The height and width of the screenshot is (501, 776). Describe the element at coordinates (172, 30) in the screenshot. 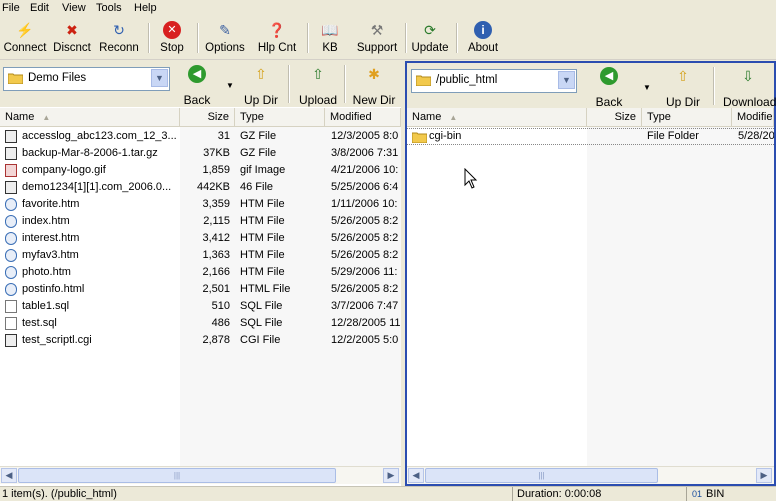

I see `stop-icon: ✕` at that location.